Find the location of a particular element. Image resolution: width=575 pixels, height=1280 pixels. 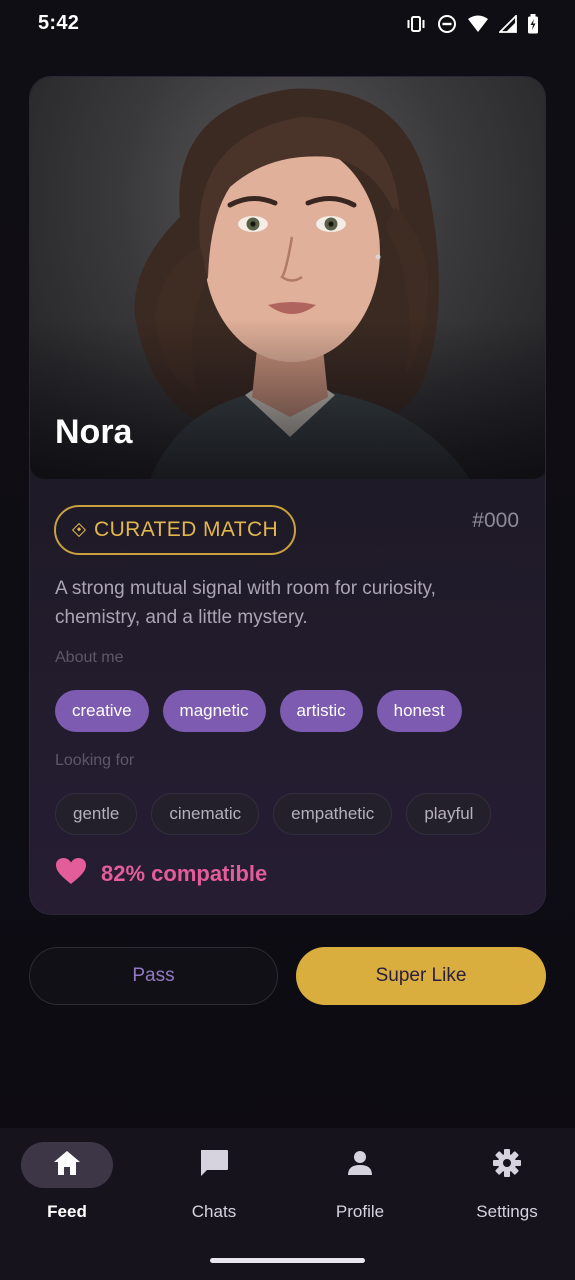

about-me-tags: creative magnetic artistic honest is located at coordinates (258, 711).